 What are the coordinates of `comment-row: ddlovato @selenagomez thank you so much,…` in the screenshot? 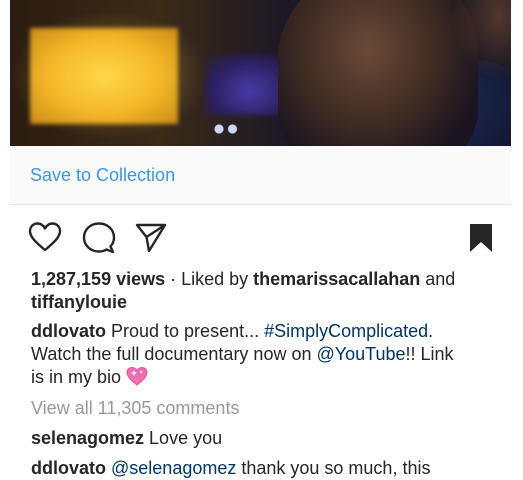 It's located at (266, 468).